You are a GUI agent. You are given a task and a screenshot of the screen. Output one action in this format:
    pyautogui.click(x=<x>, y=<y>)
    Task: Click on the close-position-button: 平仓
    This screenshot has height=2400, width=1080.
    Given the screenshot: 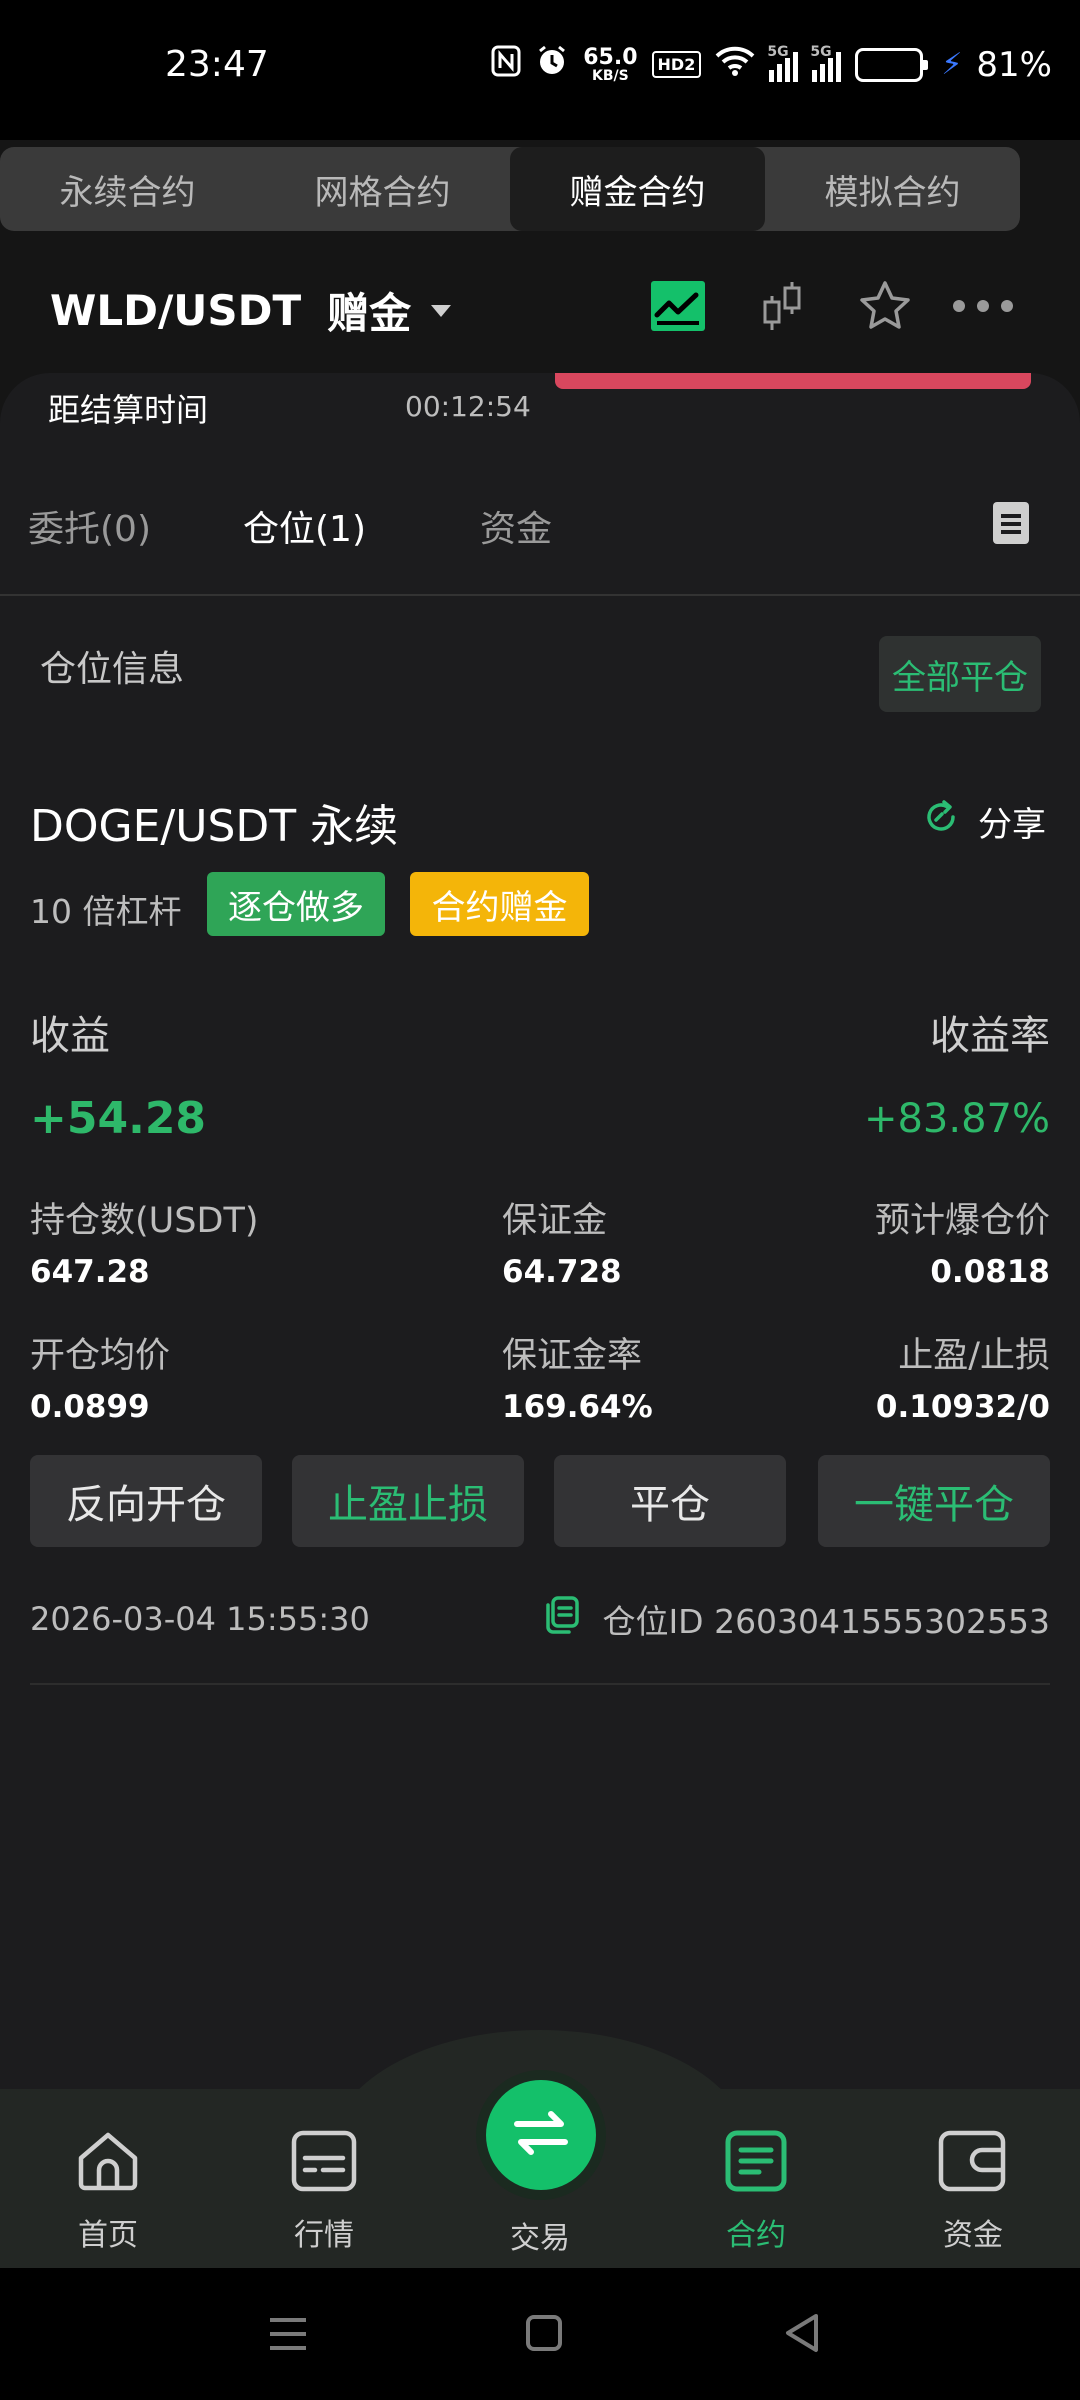 What is the action you would take?
    pyautogui.click(x=670, y=1501)
    